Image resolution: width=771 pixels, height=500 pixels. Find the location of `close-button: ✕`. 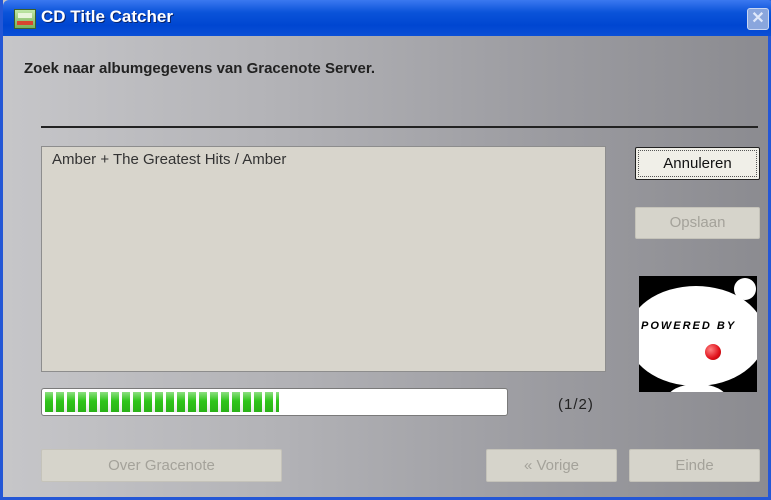

close-button: ✕ is located at coordinates (758, 19).